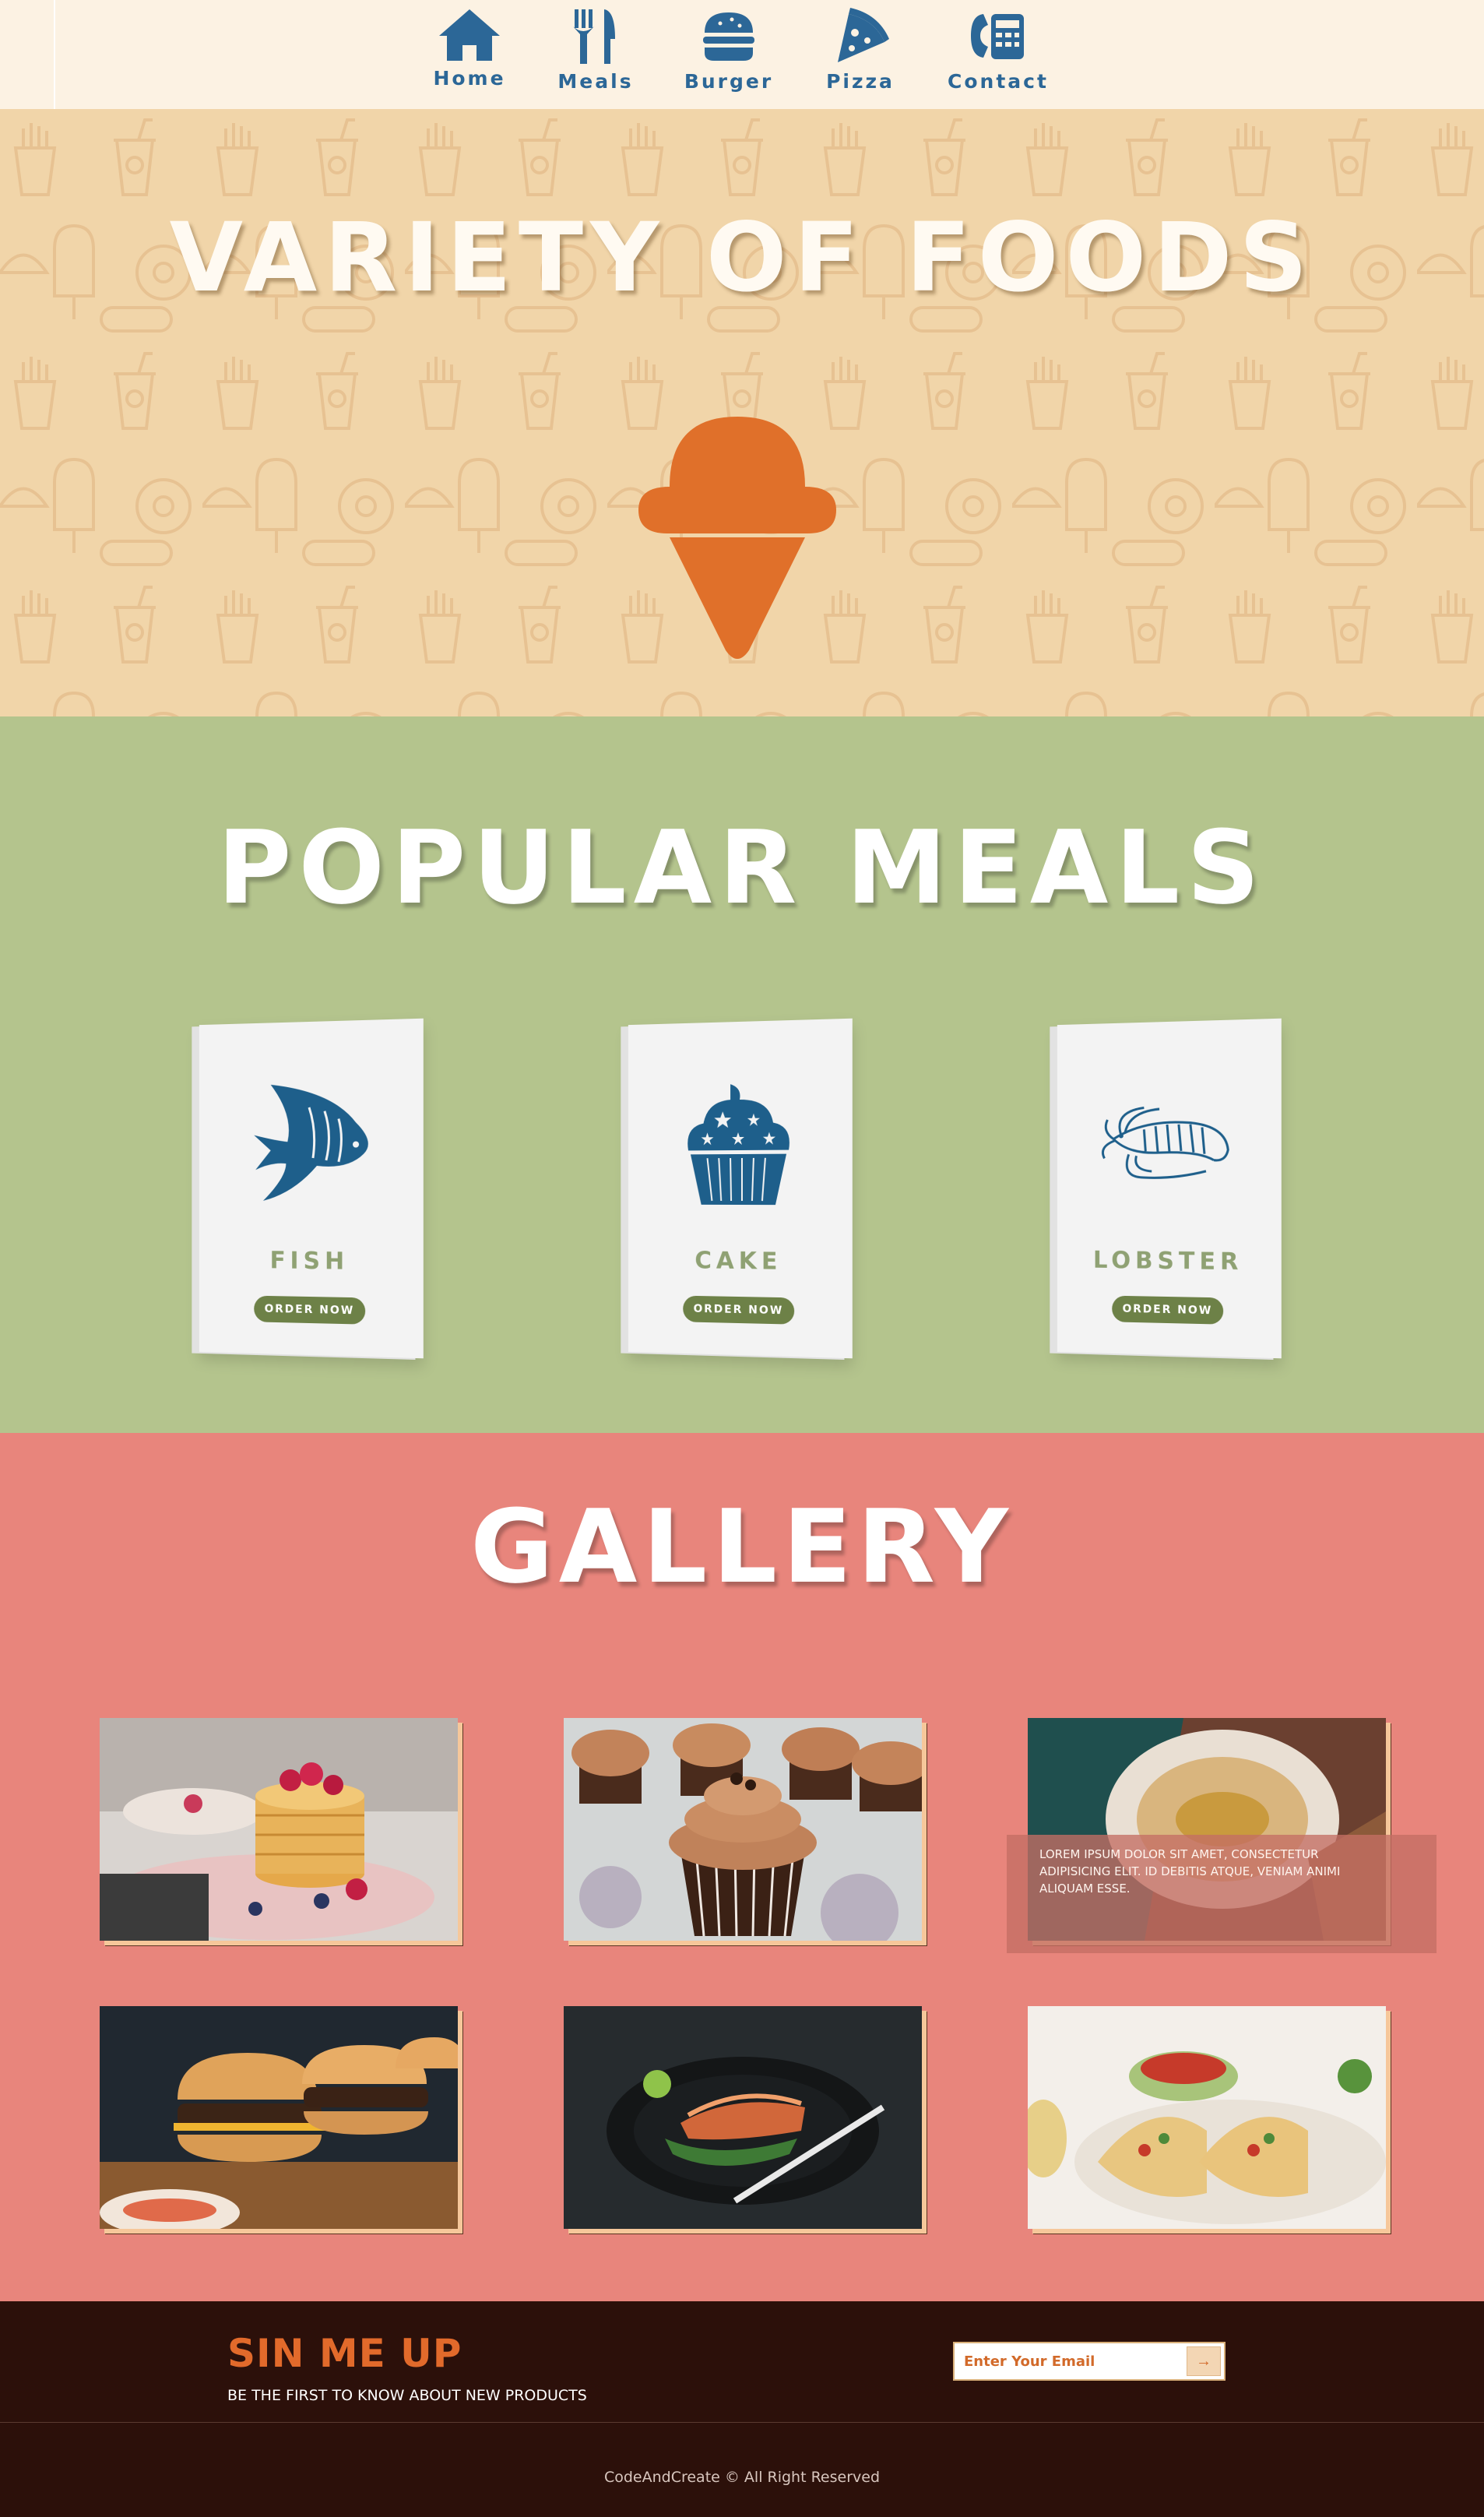  I want to click on gallery-photo-salmon, so click(743, 2117).